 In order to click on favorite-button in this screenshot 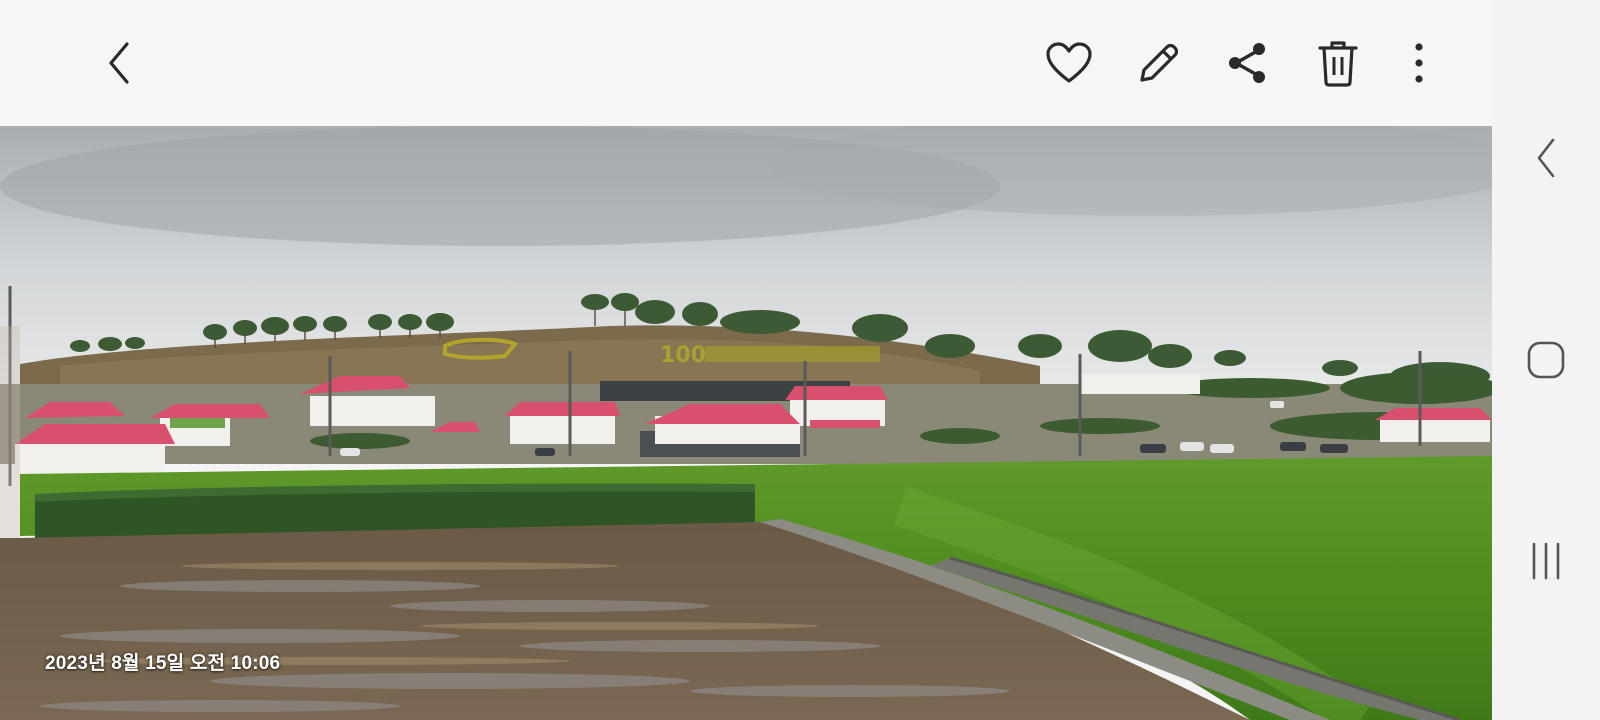, I will do `click(1069, 63)`.